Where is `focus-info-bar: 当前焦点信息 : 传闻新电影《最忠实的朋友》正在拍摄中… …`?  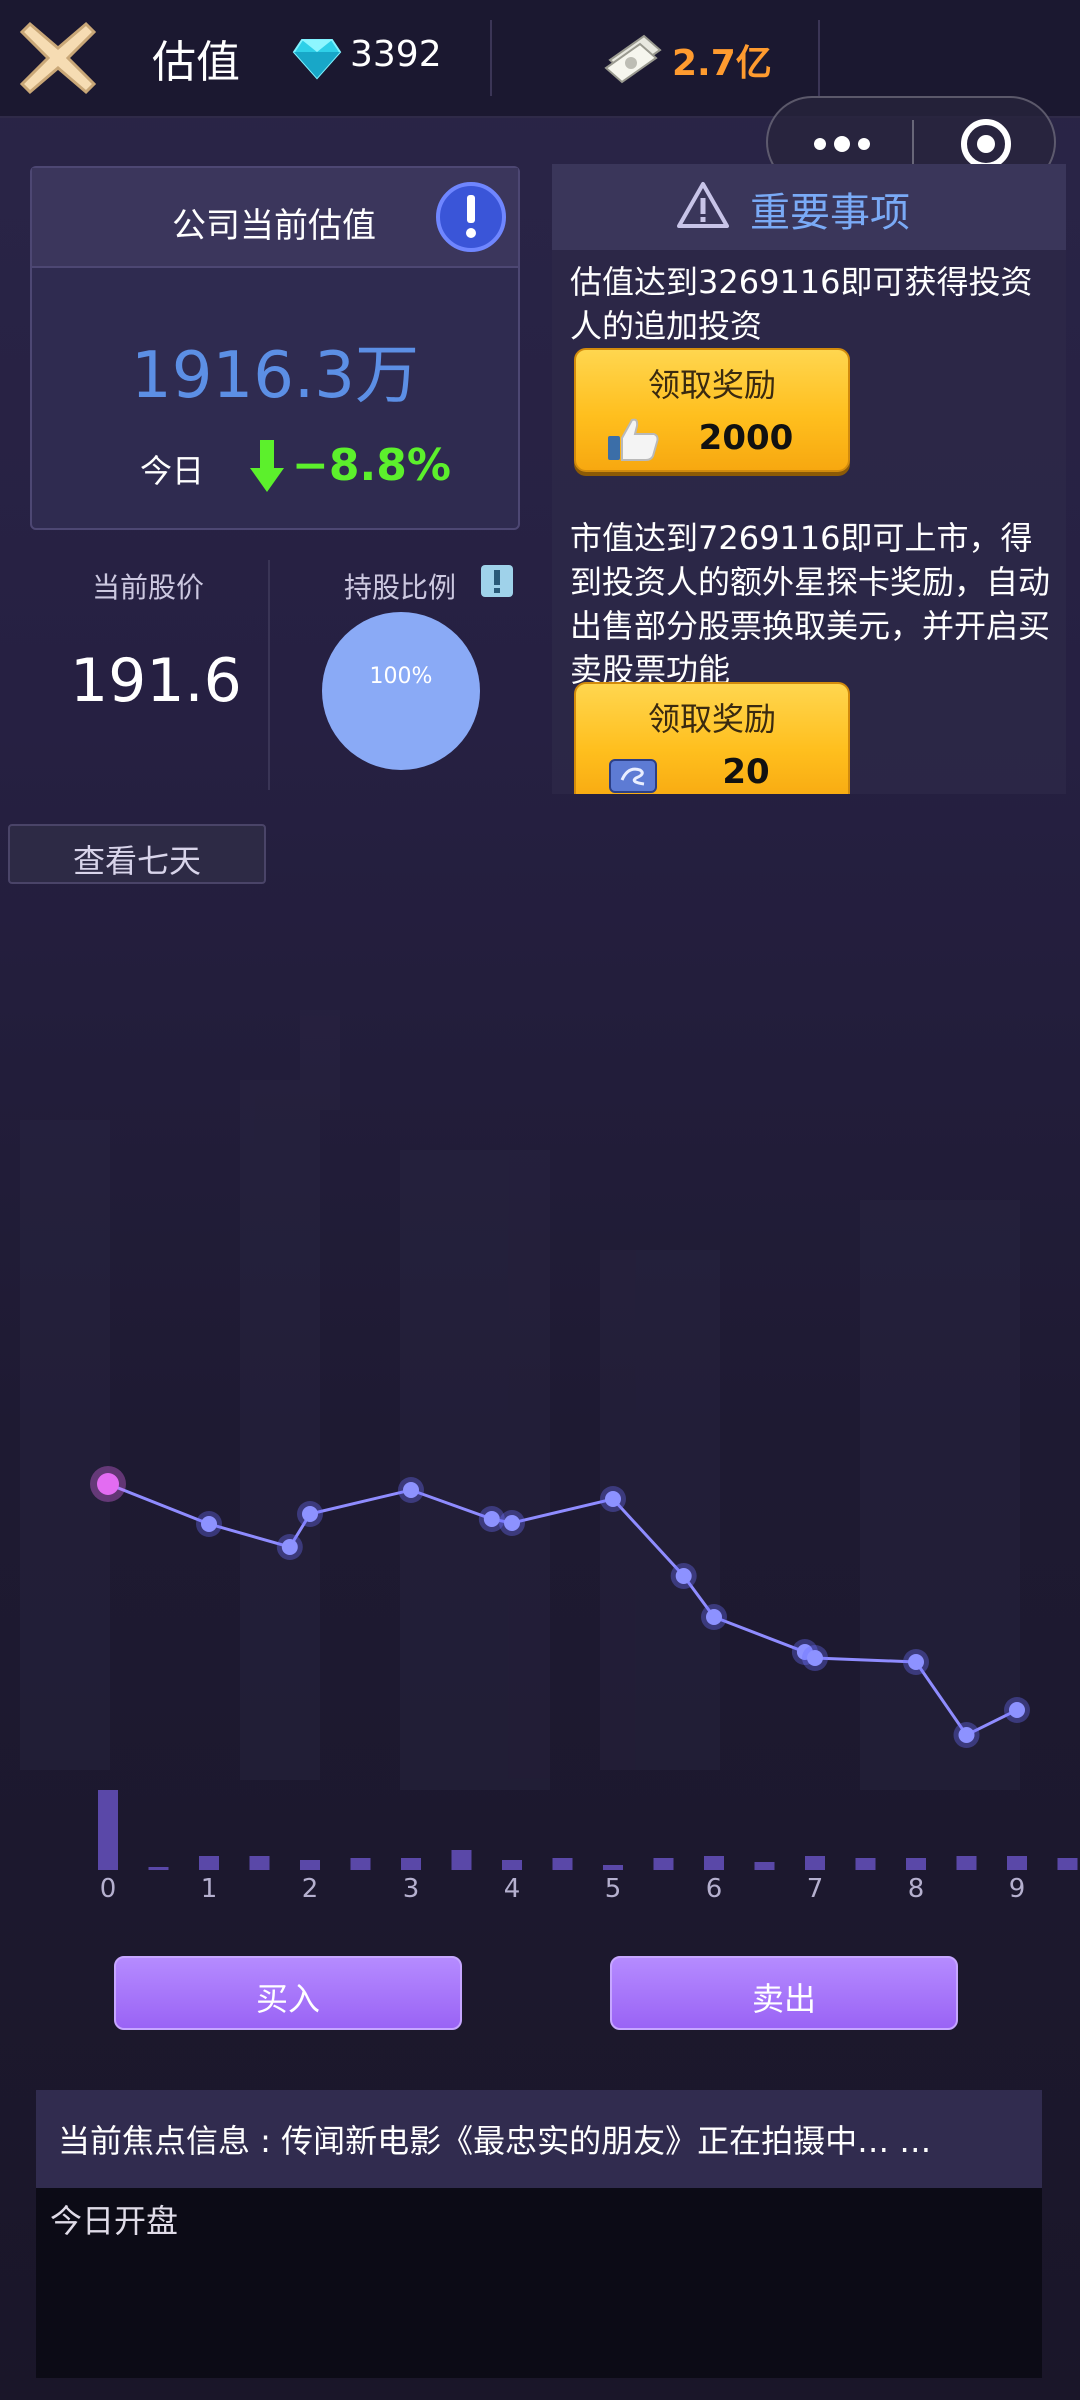
focus-info-bar: 当前焦点信息 : 传闻新电影《最忠实的朋友》正在拍摄中… … is located at coordinates (539, 2139).